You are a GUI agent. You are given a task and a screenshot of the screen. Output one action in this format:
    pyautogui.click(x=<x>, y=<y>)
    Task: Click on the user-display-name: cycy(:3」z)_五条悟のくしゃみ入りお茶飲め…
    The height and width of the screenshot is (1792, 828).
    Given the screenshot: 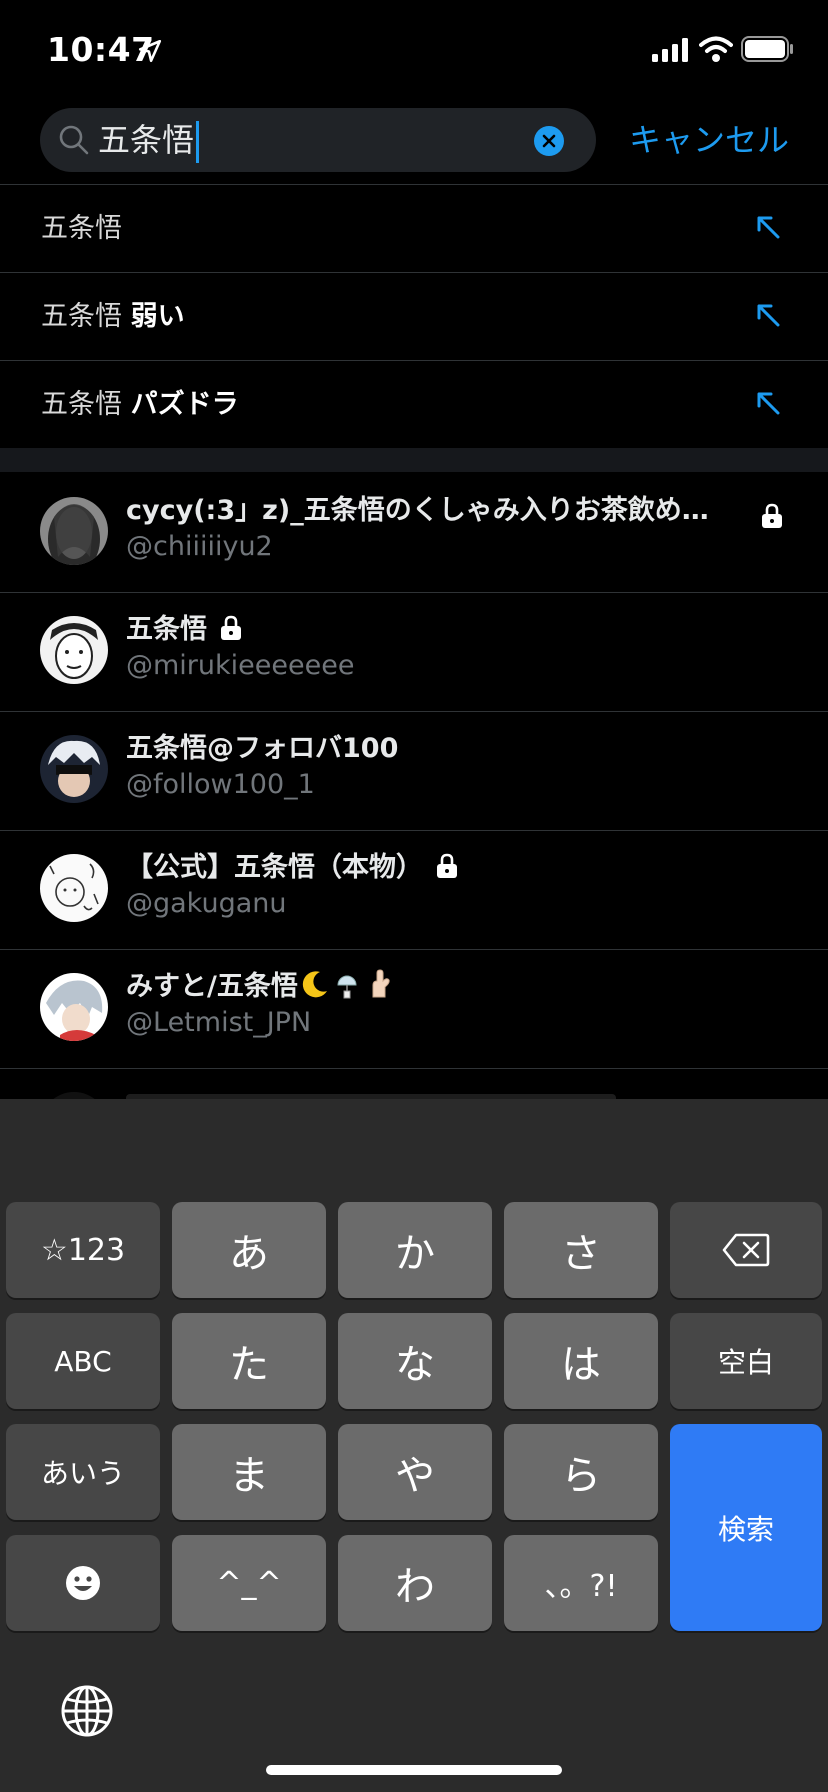 What is the action you would take?
    pyautogui.click(x=417, y=510)
    